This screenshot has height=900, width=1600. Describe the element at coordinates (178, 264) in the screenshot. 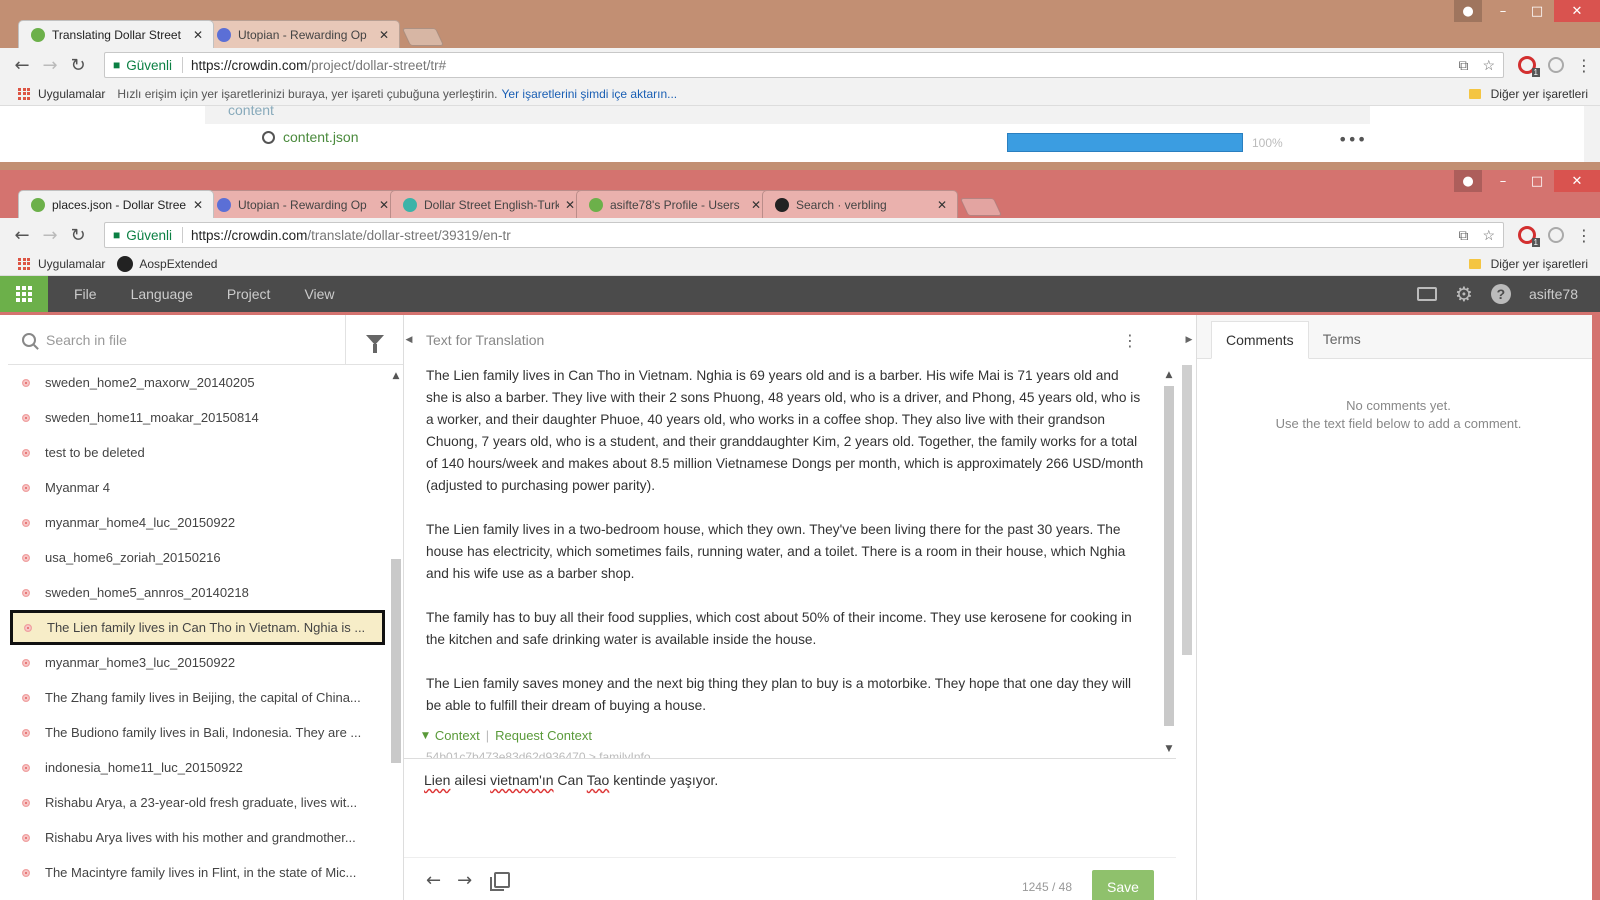

I see `bookmark-aospextended: AospExtended` at that location.